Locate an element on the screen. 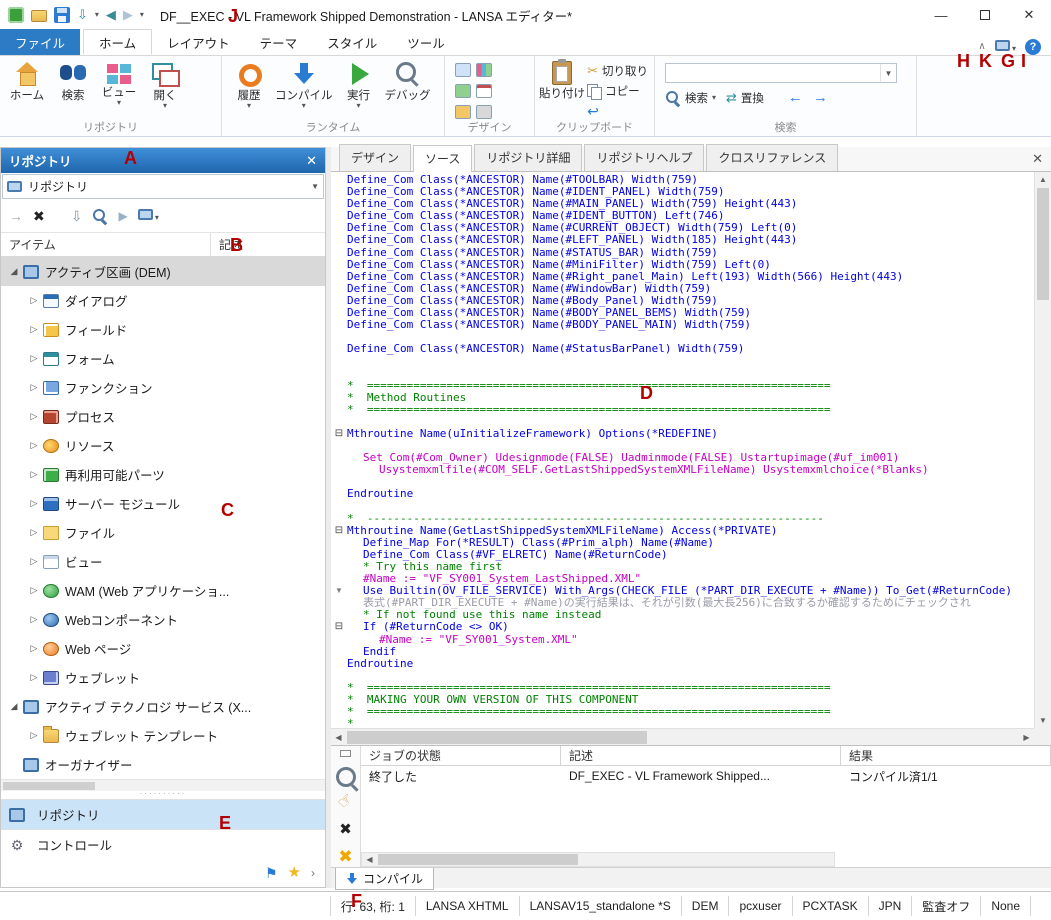  job-column-header: ジョブの状態 is located at coordinates (461, 756).